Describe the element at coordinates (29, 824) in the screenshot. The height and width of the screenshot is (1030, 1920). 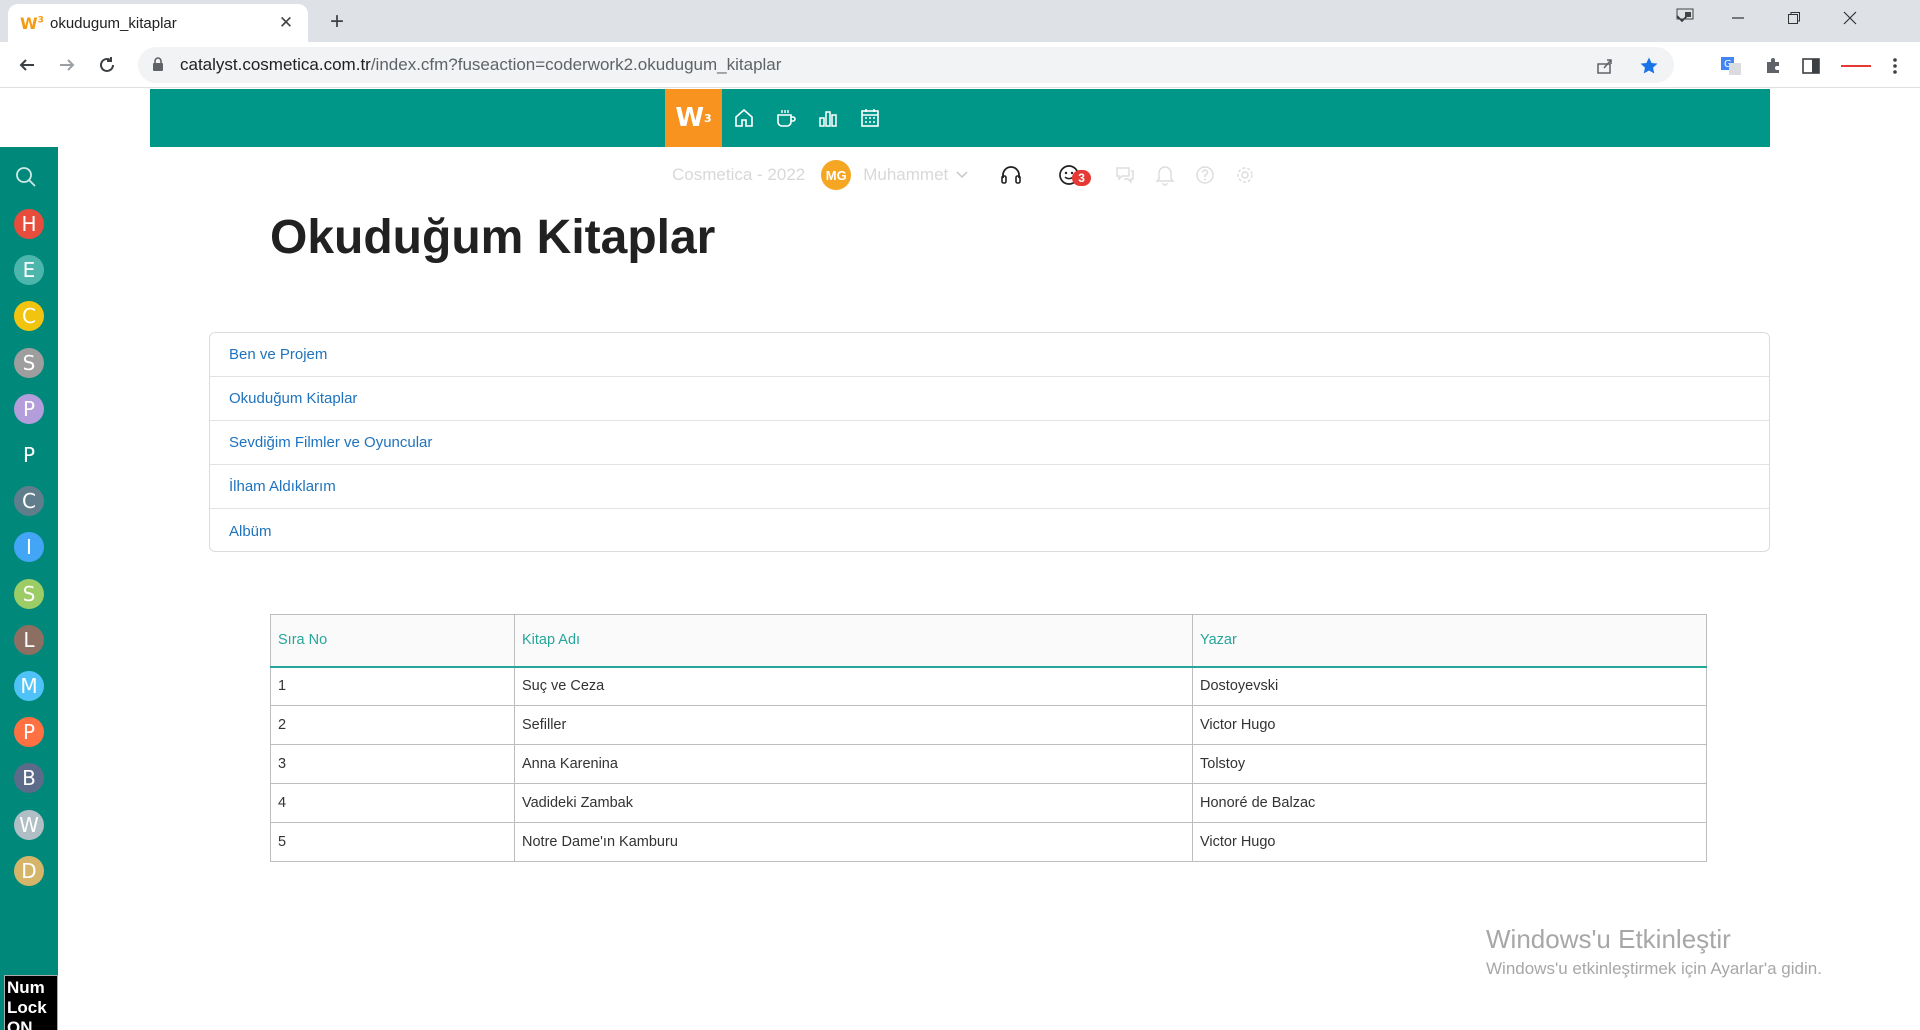
I see `sidebar-app-w: W` at that location.